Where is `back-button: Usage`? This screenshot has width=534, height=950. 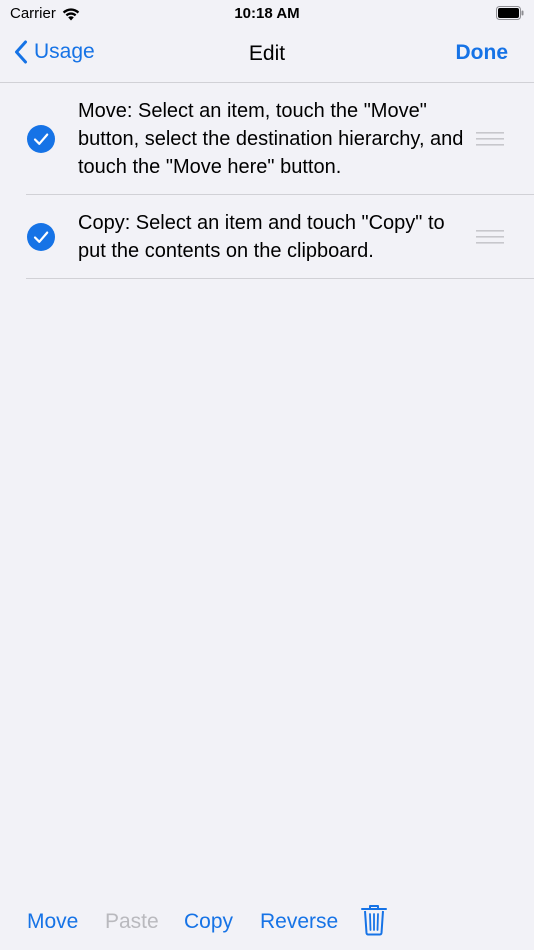 back-button: Usage is located at coordinates (54, 52).